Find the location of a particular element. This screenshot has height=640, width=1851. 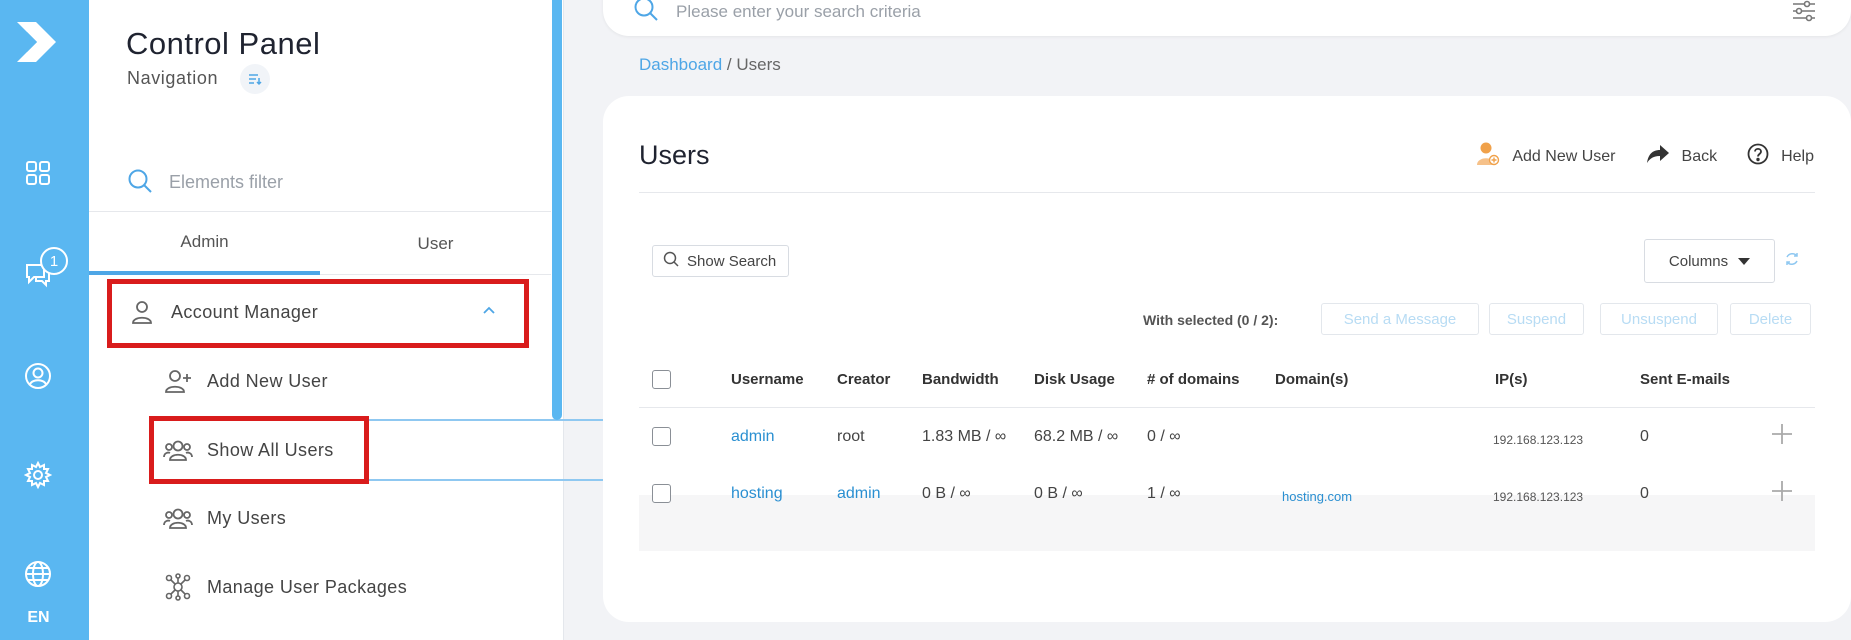

columns-dropdown: Columns is located at coordinates (1709, 261).